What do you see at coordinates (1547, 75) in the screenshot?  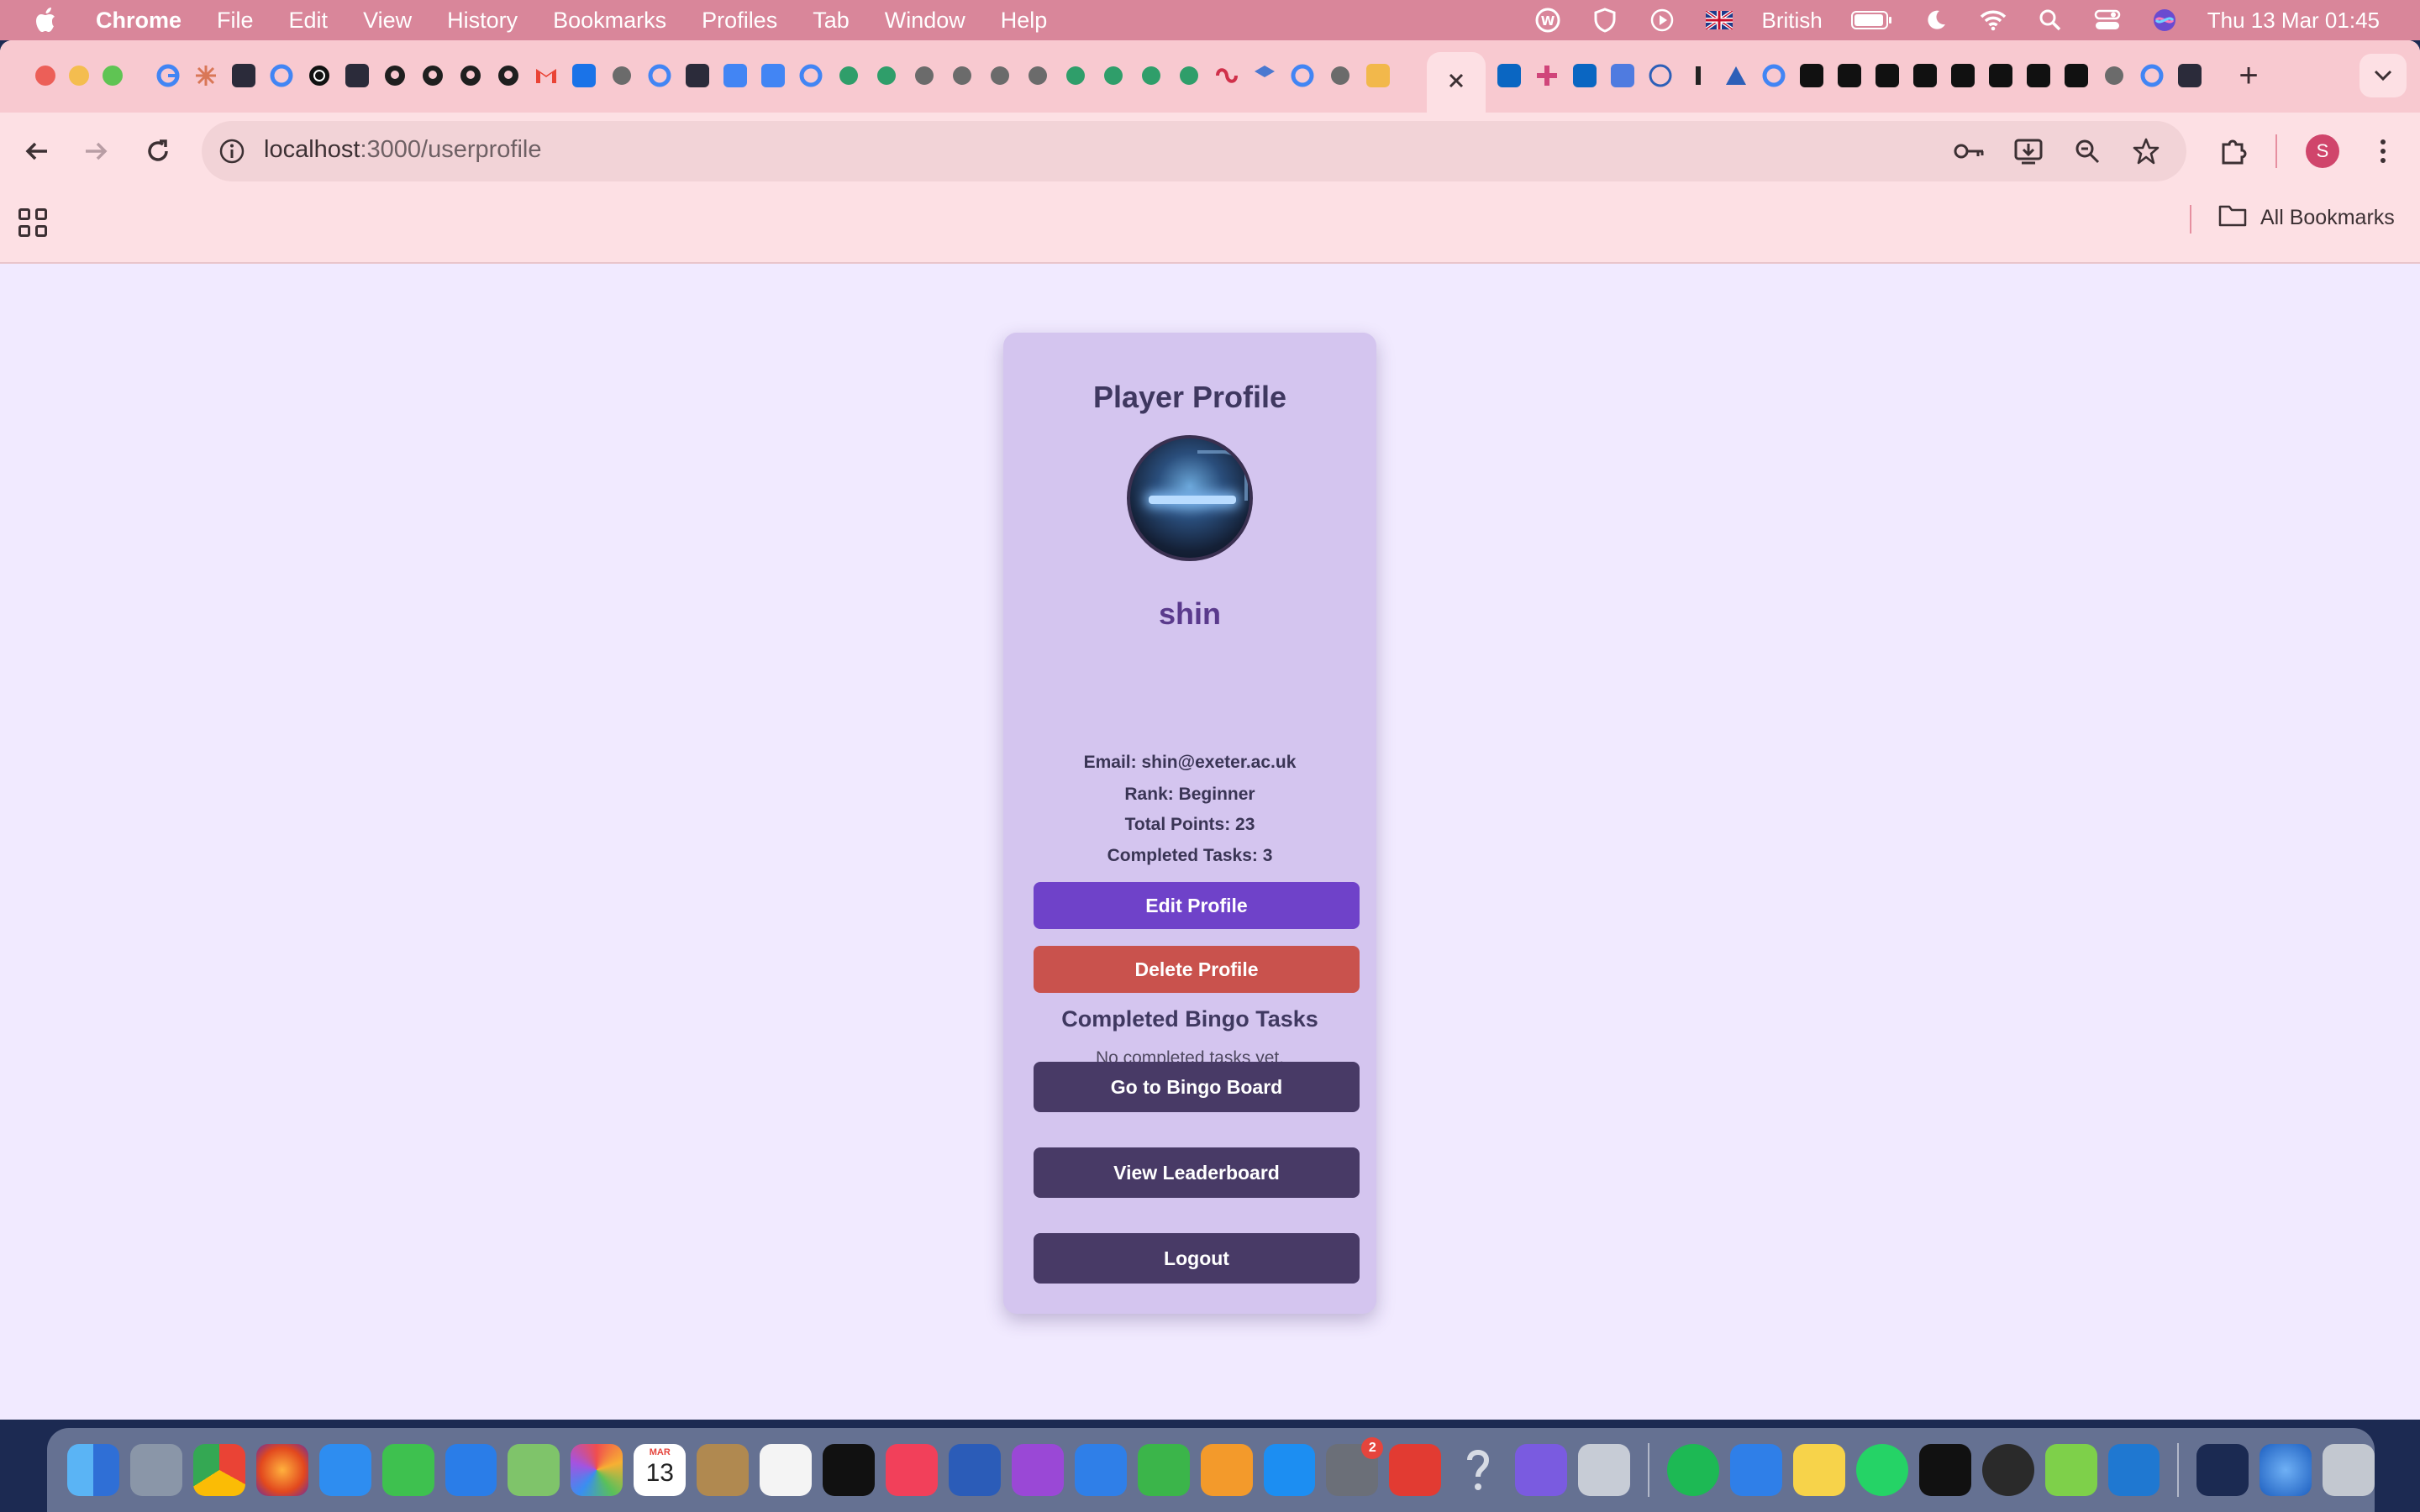 I see `tab-slack-icon` at bounding box center [1547, 75].